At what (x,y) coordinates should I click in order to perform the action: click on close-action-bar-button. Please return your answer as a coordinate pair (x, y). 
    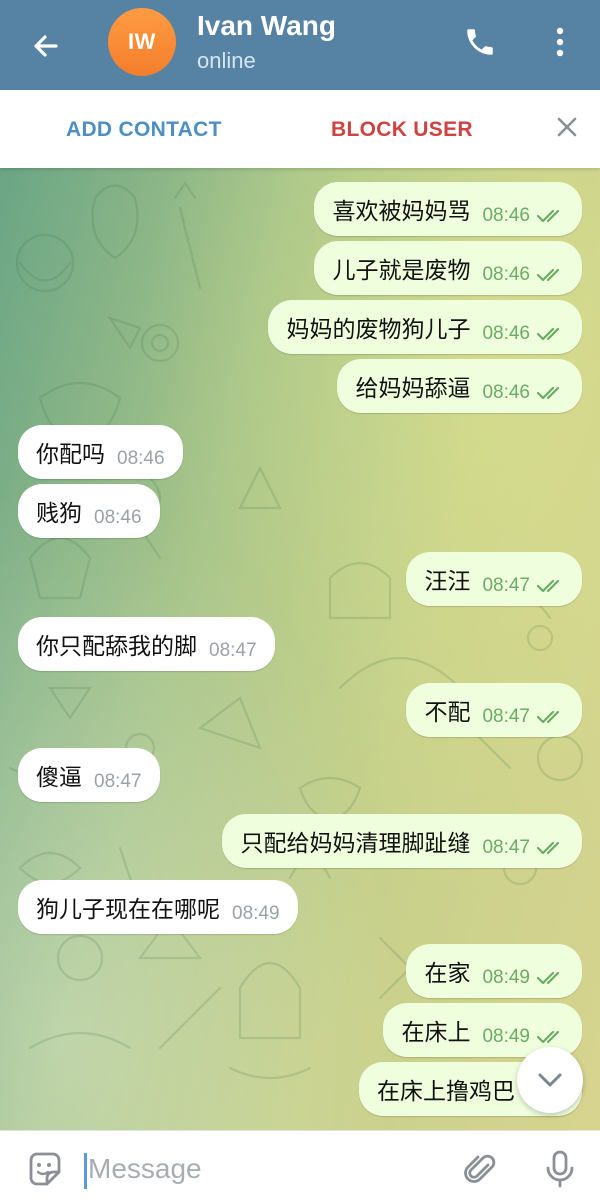
    Looking at the image, I should click on (567, 127).